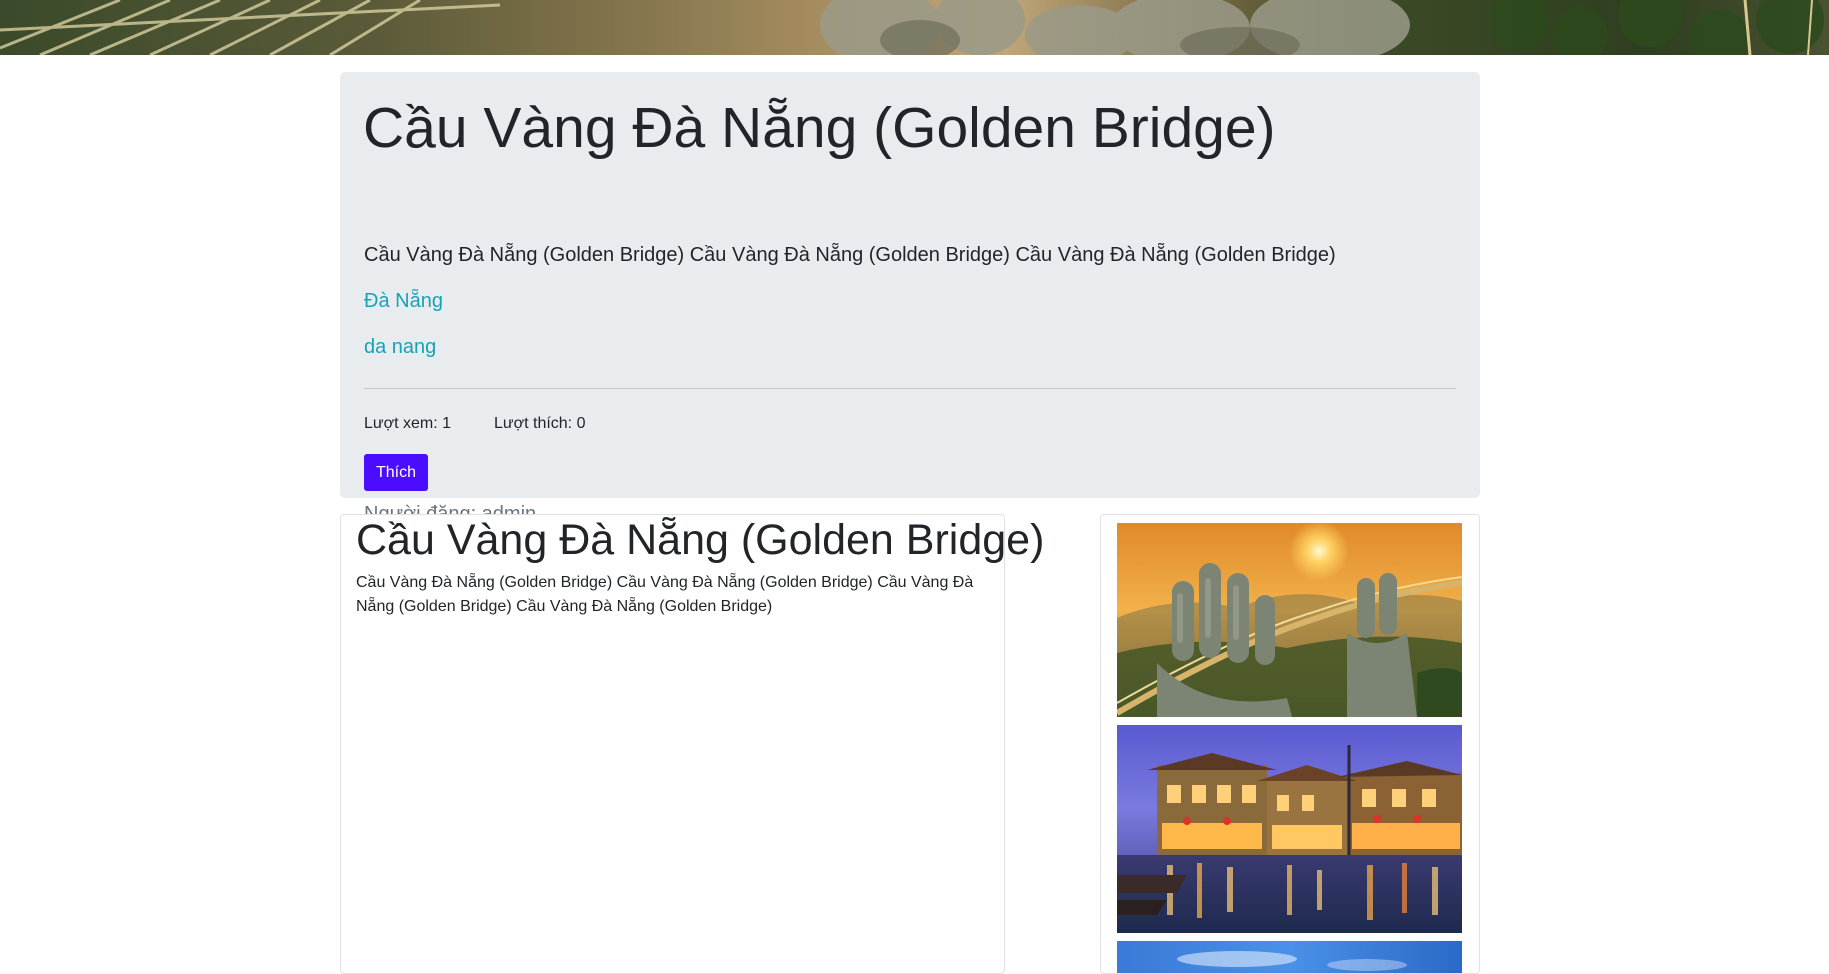  I want to click on location-link: Đà Nẵng, so click(403, 301).